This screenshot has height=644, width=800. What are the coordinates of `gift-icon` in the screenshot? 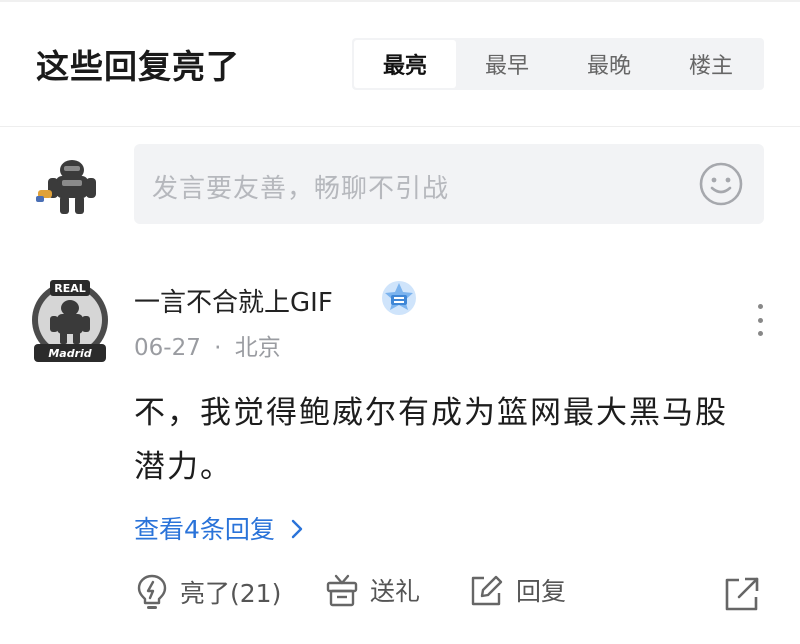 It's located at (342, 590).